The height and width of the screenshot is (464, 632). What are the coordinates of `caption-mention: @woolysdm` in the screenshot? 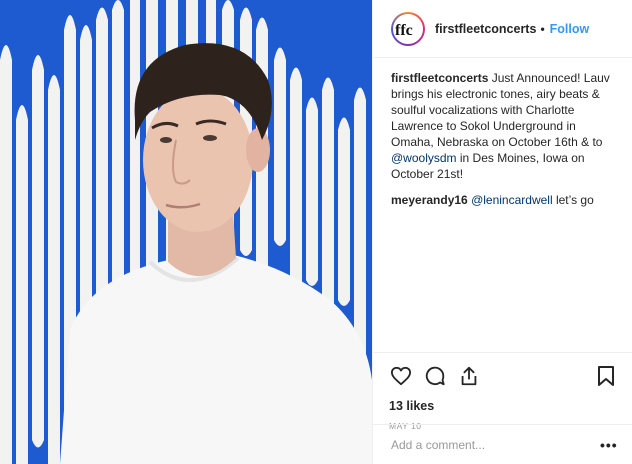 It's located at (424, 158).